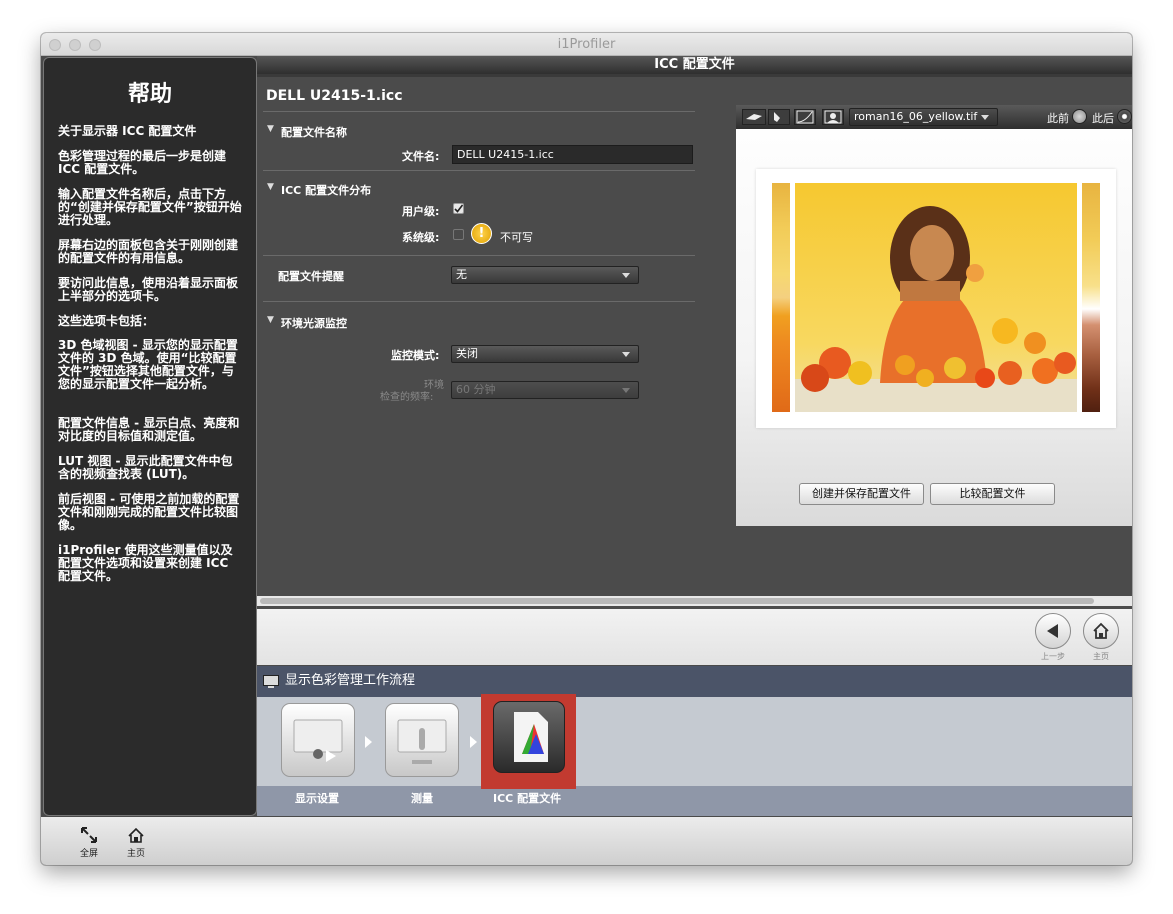 This screenshot has width=1173, height=914. I want to click on fullscreen-icon, so click(89, 835).